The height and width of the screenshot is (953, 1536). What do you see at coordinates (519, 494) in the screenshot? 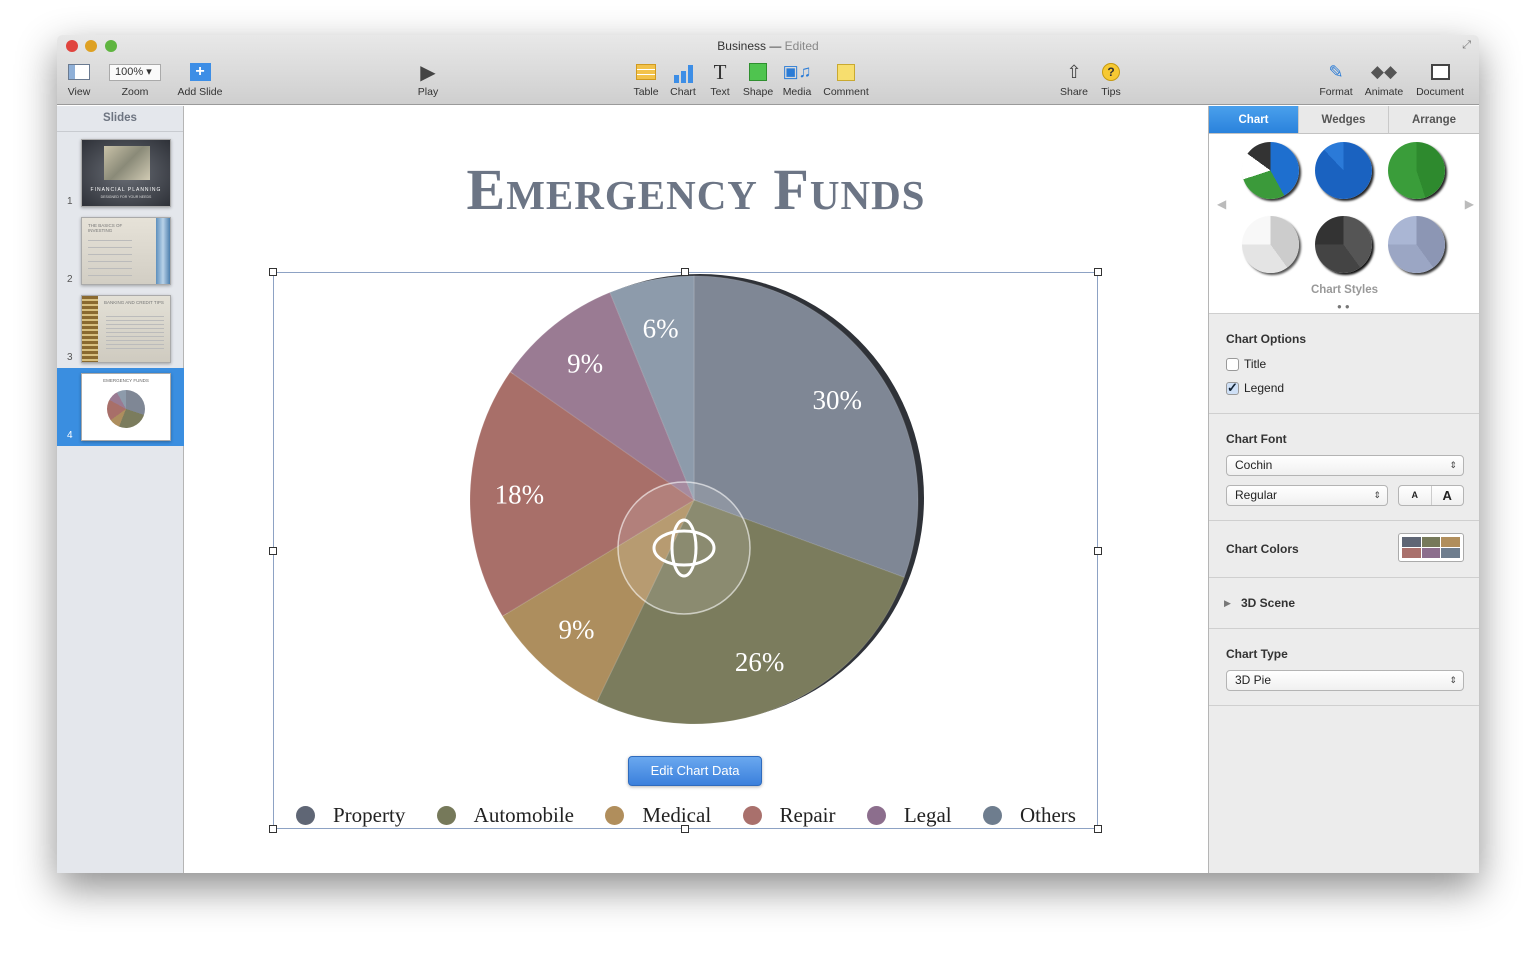
I see `data-label: 18%` at bounding box center [519, 494].